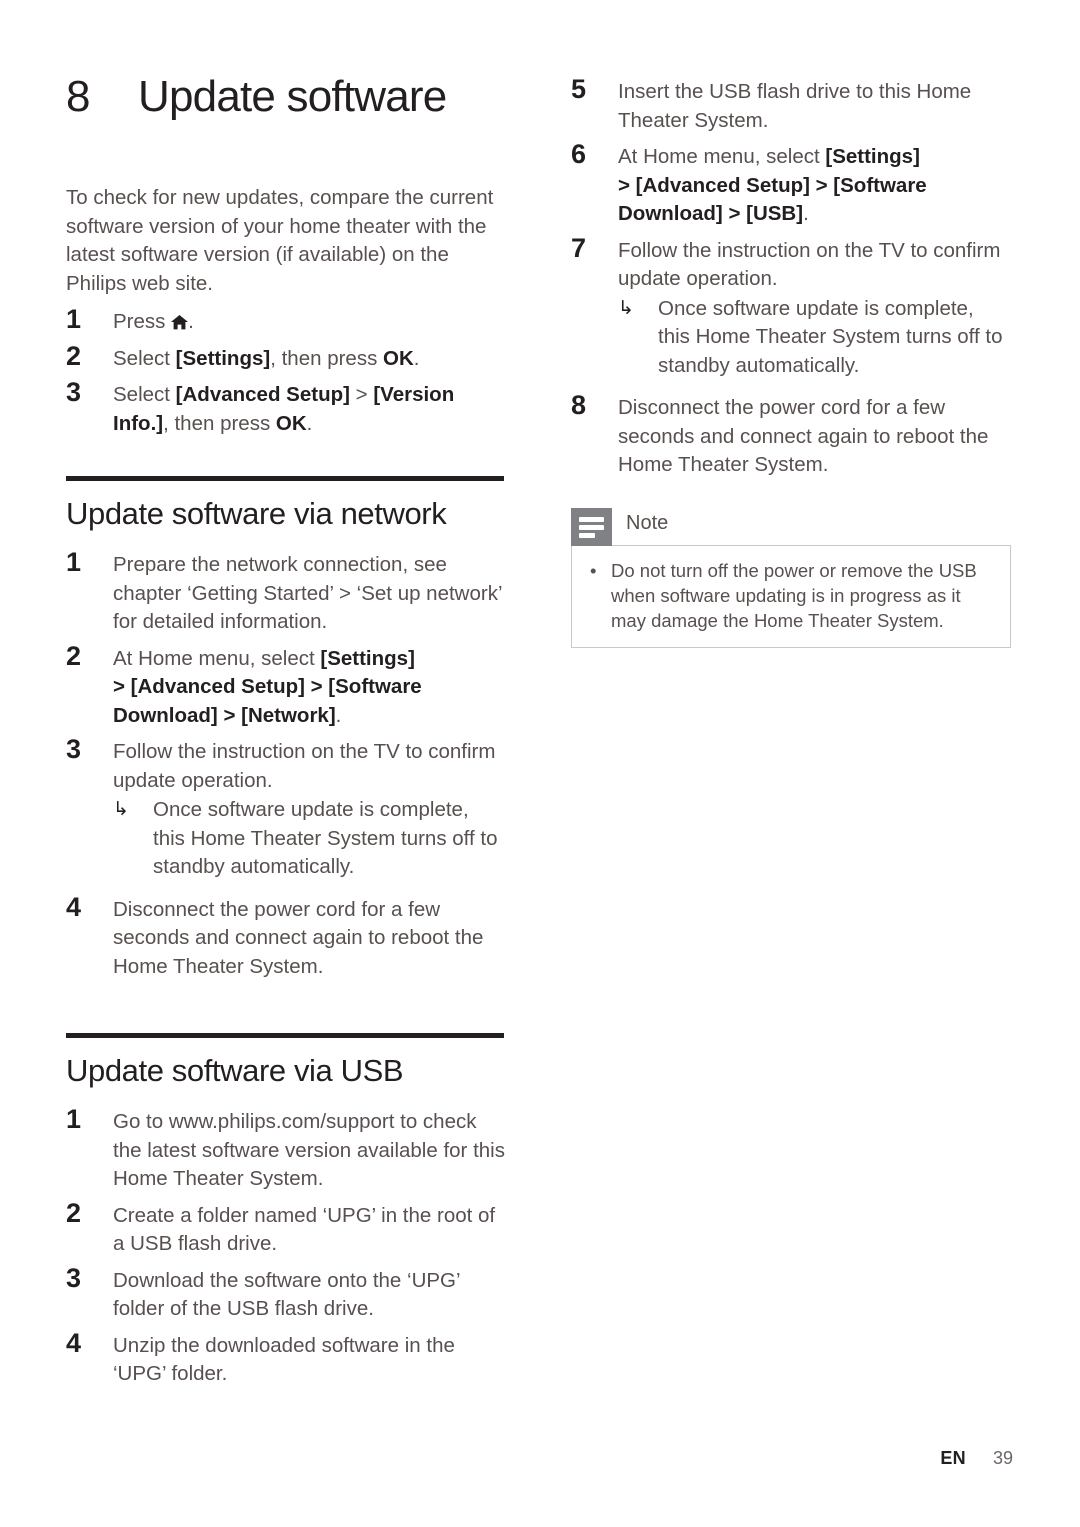 This screenshot has height=1527, width=1080. What do you see at coordinates (235, 1070) in the screenshot?
I see `section-heading: Update software via USB` at bounding box center [235, 1070].